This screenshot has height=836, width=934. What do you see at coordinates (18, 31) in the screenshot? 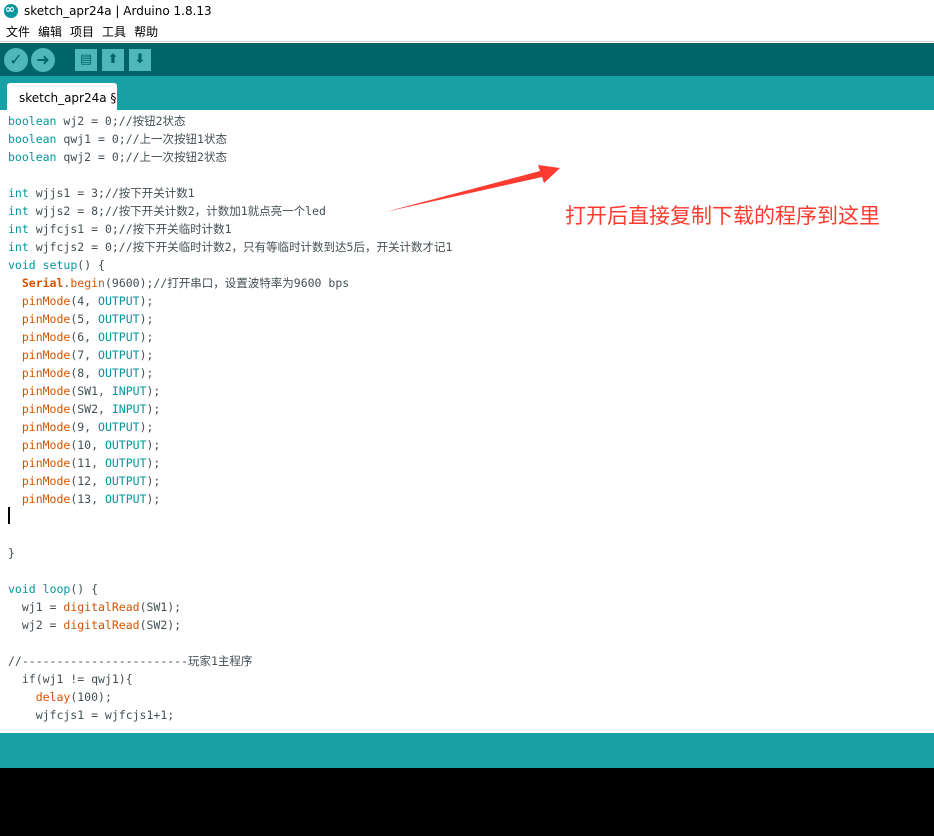
I see `menu-file: 文件` at bounding box center [18, 31].